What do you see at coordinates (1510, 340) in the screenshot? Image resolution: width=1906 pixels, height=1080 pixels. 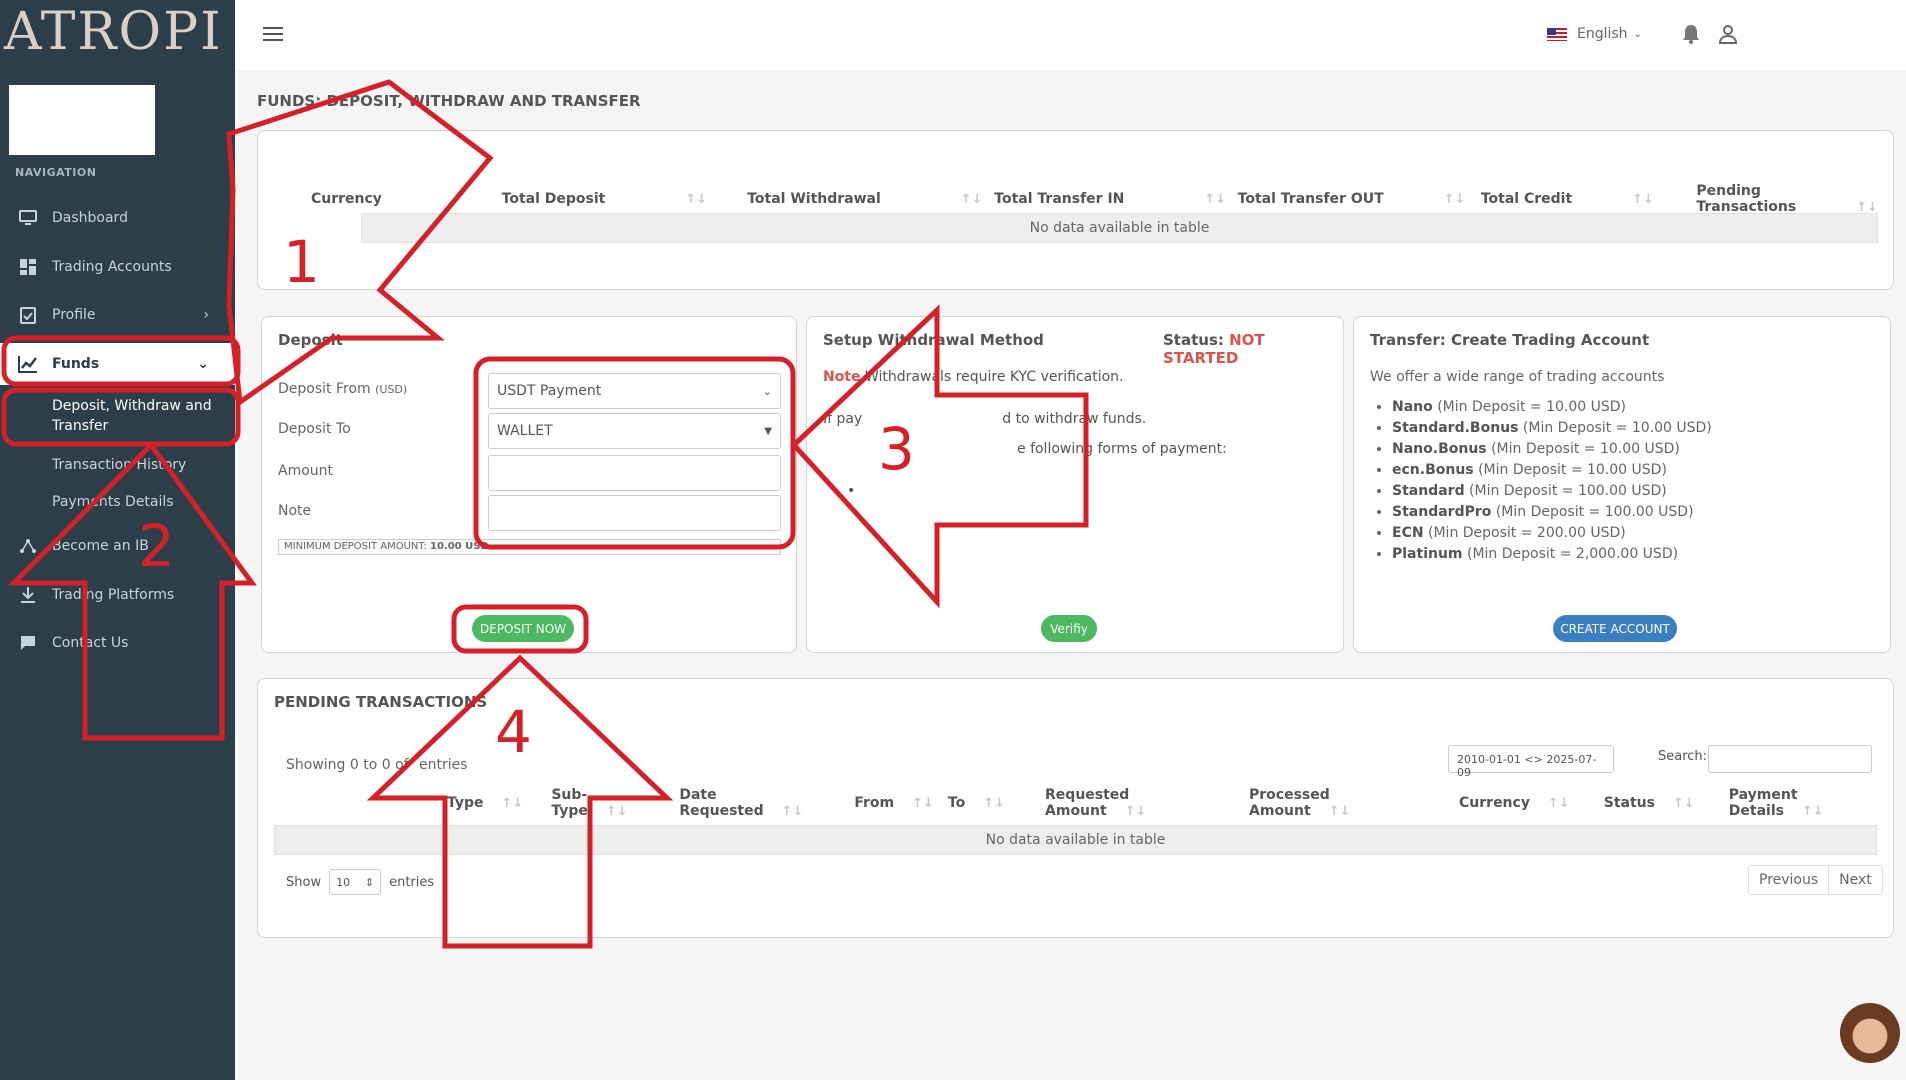 I see `transfer-title: Transfer: Create Trading Account` at bounding box center [1510, 340].